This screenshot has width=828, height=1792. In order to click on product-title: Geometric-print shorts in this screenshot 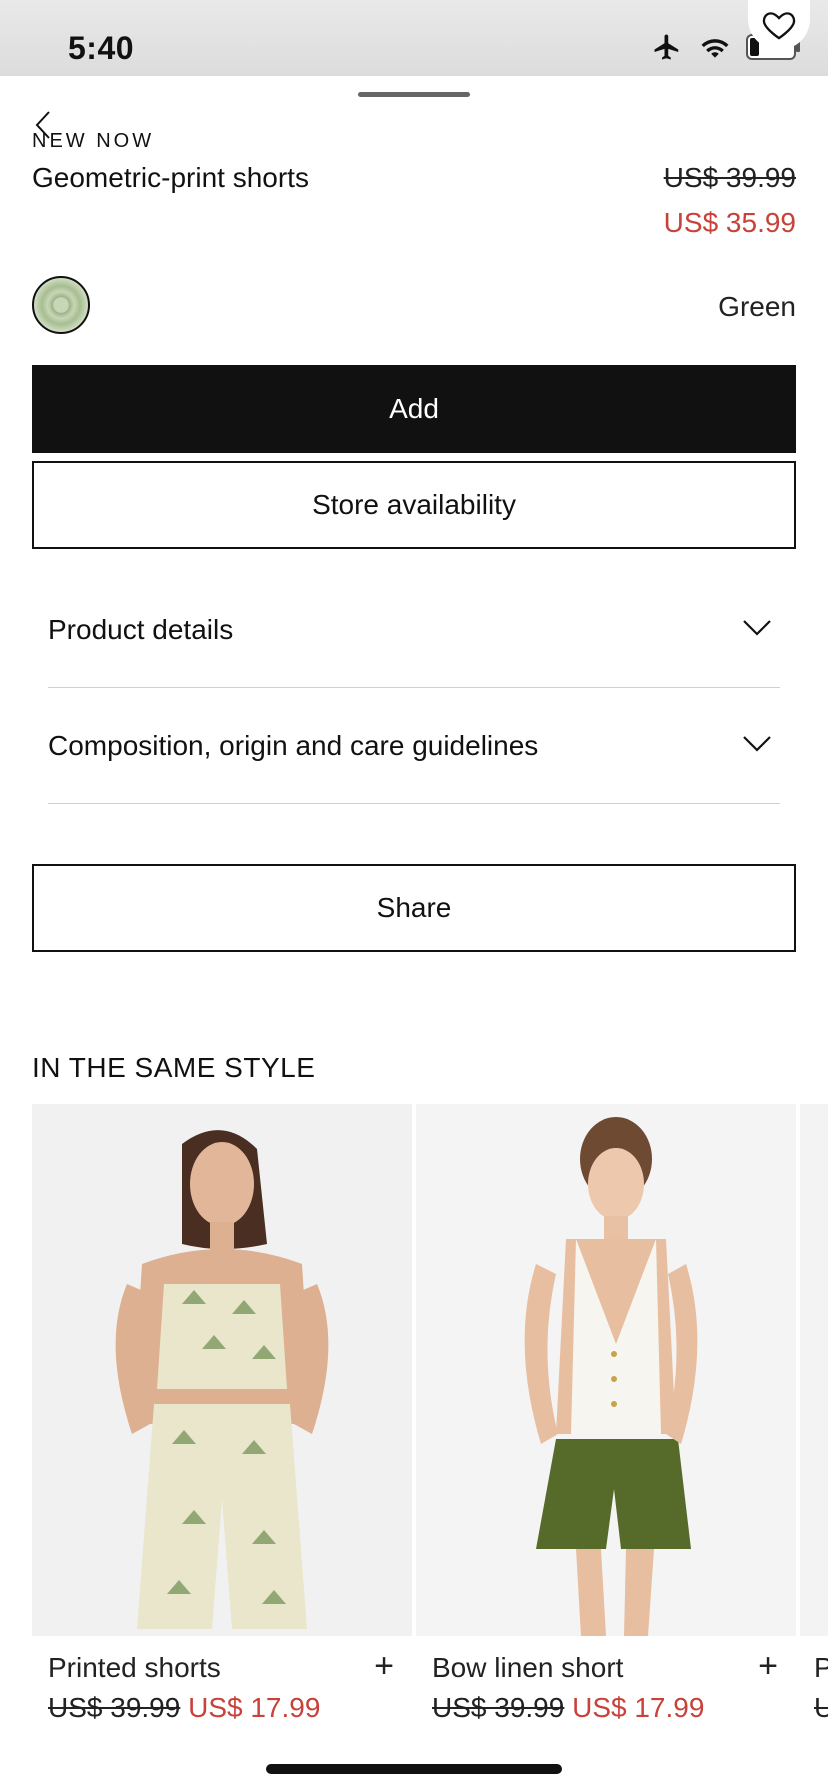, I will do `click(170, 177)`.